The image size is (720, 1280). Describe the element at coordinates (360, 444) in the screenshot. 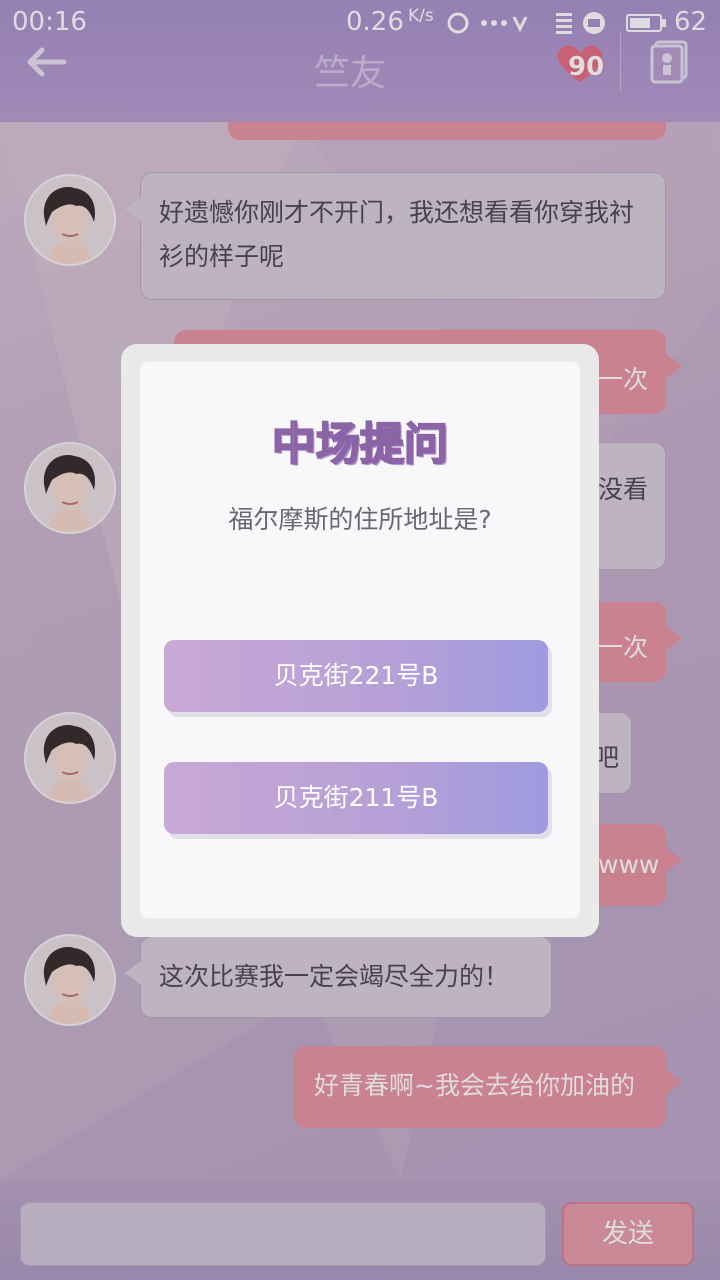

I see `quiz-title: 中场提问` at that location.